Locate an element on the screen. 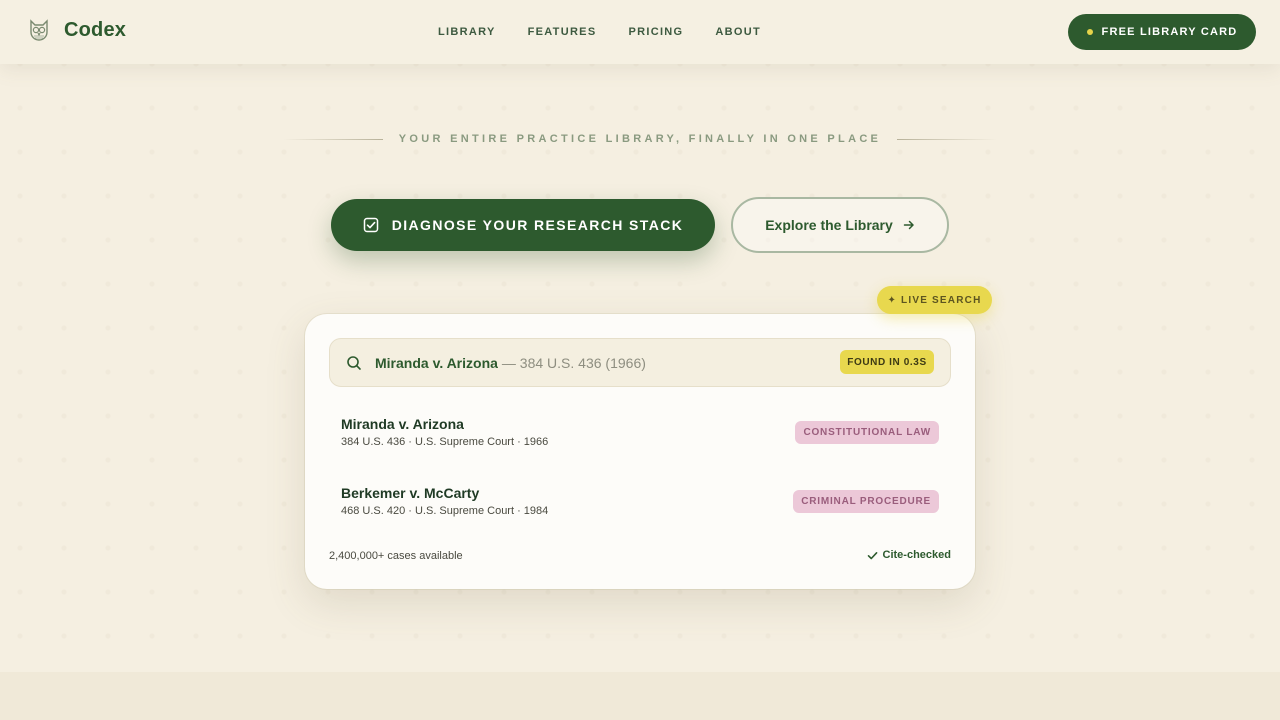 Image resolution: width=1280 pixels, height=720 pixels. result-tag: CONSTITUTIONAL LAW is located at coordinates (867, 432).